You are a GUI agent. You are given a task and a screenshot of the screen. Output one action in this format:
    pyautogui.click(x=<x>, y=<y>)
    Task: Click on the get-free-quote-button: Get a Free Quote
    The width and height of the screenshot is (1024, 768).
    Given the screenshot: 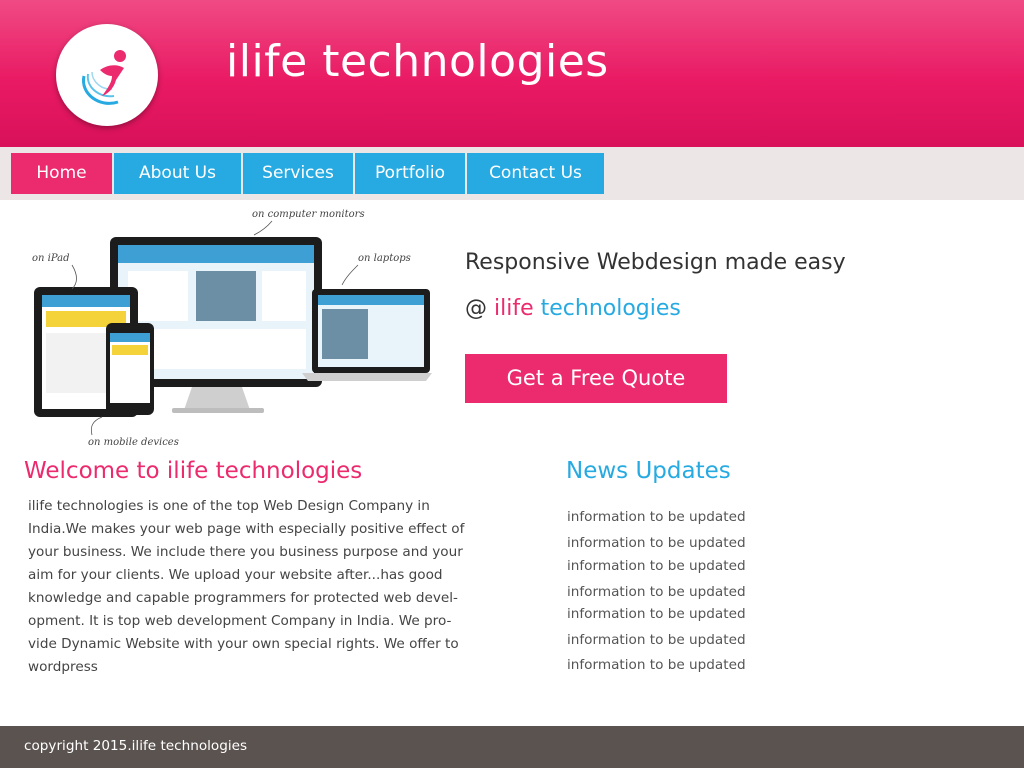 What is the action you would take?
    pyautogui.click(x=596, y=378)
    